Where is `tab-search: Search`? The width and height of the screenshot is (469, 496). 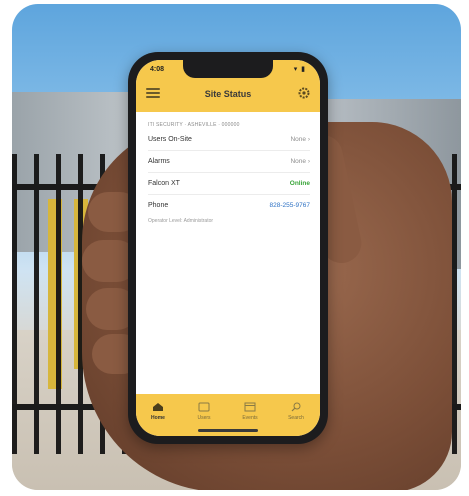
tab-search: Search is located at coordinates (296, 411).